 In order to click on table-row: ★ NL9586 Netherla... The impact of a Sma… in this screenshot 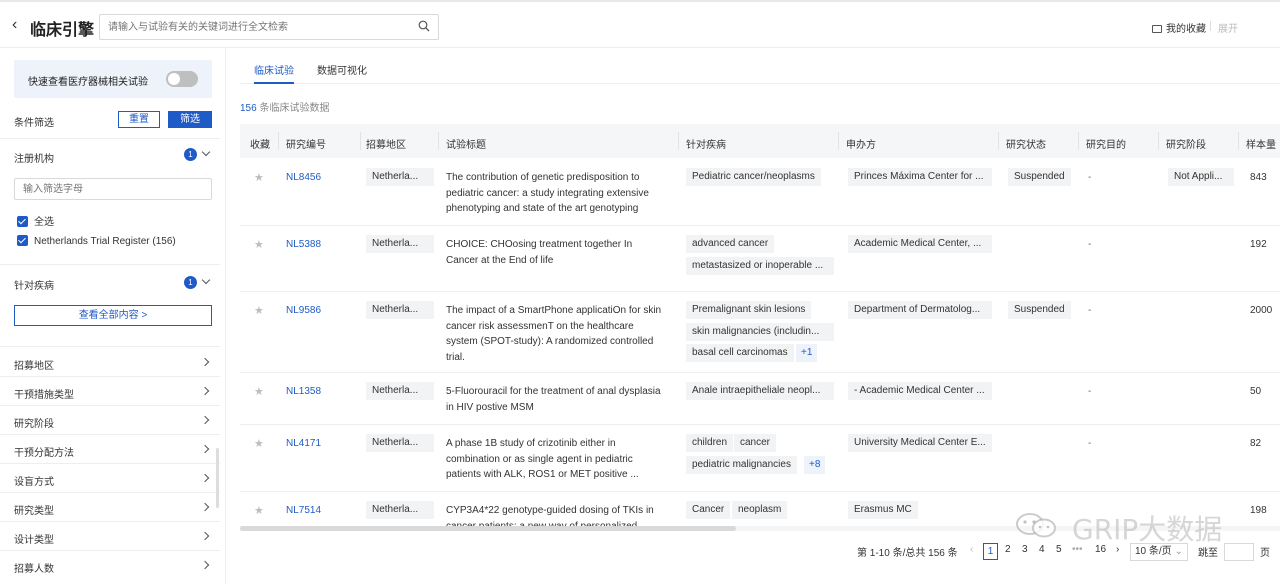, I will do `click(760, 332)`.